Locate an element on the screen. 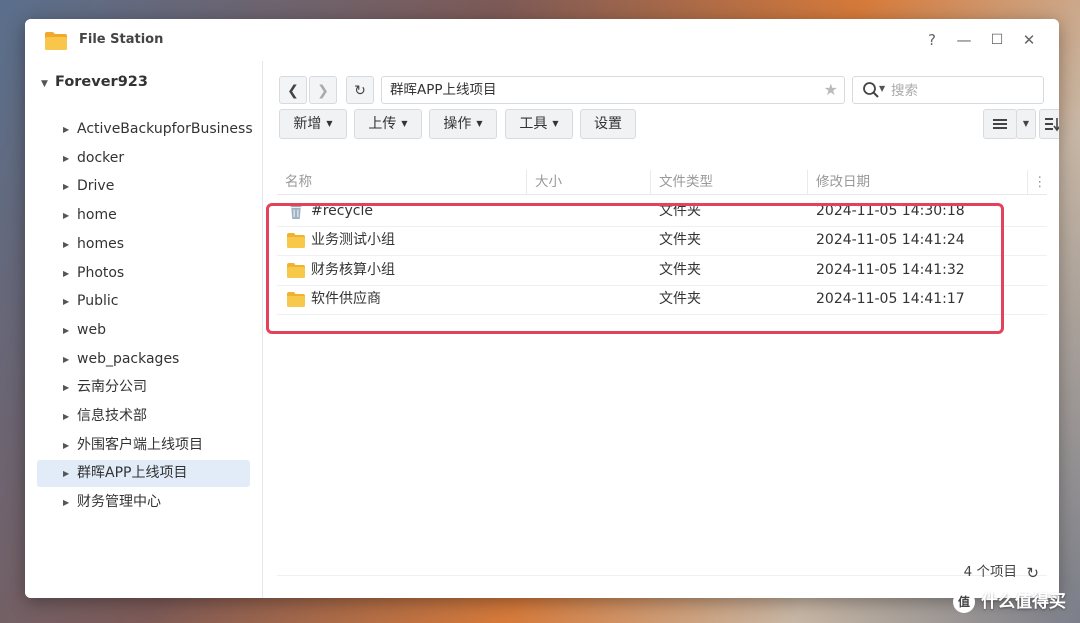 The height and width of the screenshot is (623, 1080). column-header-size: 大小 is located at coordinates (589, 182).